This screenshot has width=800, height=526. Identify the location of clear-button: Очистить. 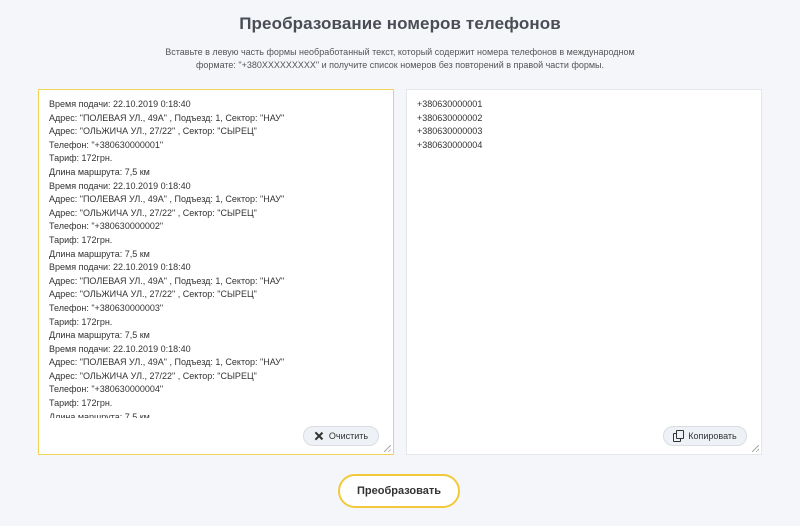
(341, 436).